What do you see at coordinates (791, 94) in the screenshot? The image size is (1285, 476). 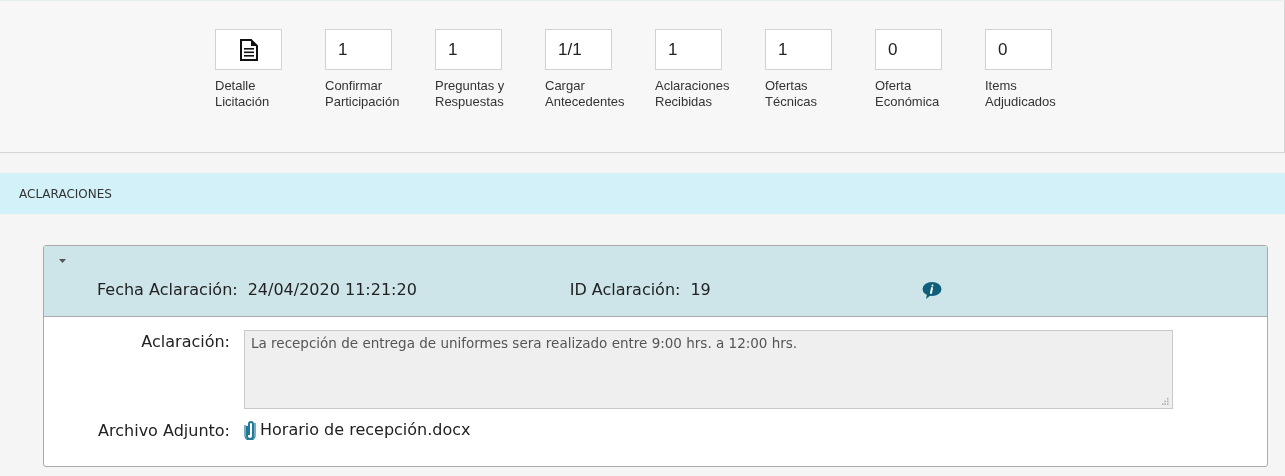 I see `step-label: Ofertas Técnicas` at bounding box center [791, 94].